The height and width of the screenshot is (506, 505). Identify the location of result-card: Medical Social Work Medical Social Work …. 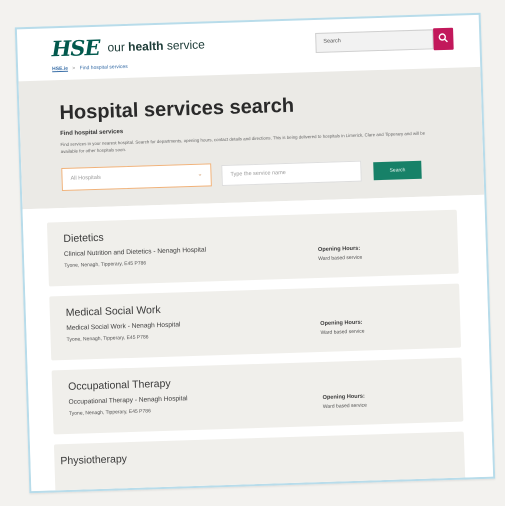
(255, 322).